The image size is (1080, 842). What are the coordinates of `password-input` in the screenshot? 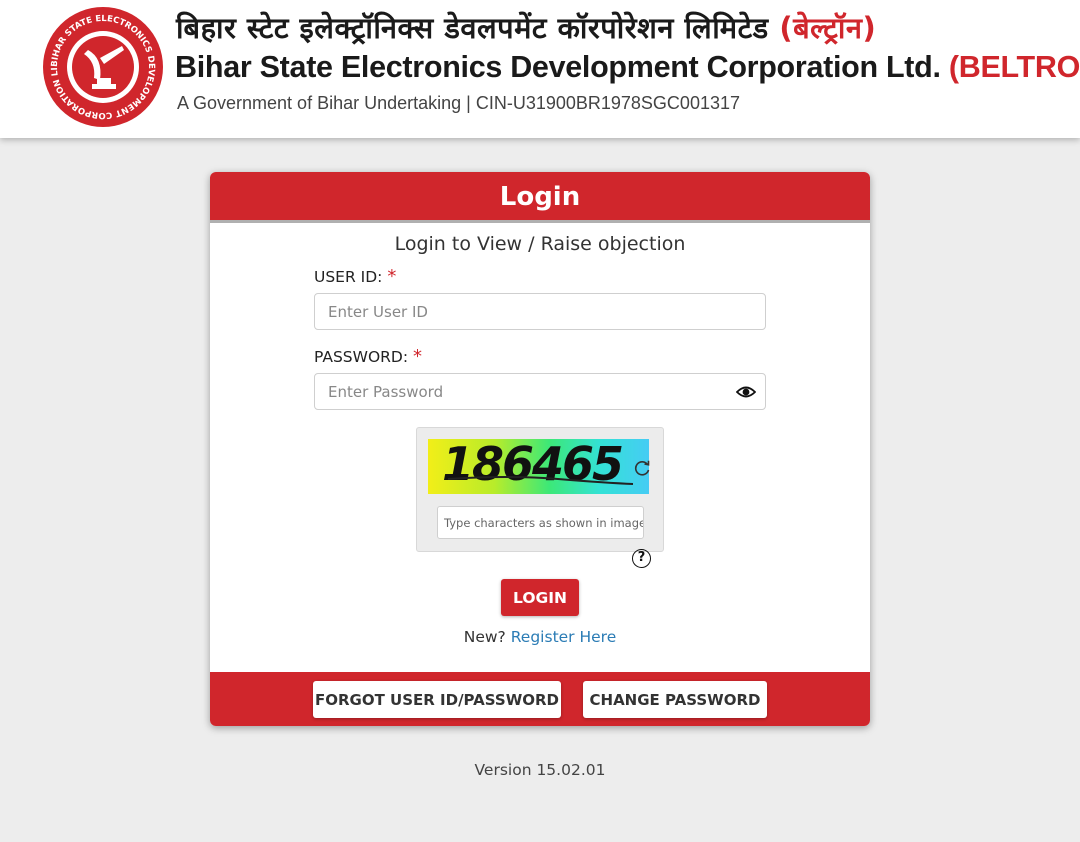 It's located at (540, 391).